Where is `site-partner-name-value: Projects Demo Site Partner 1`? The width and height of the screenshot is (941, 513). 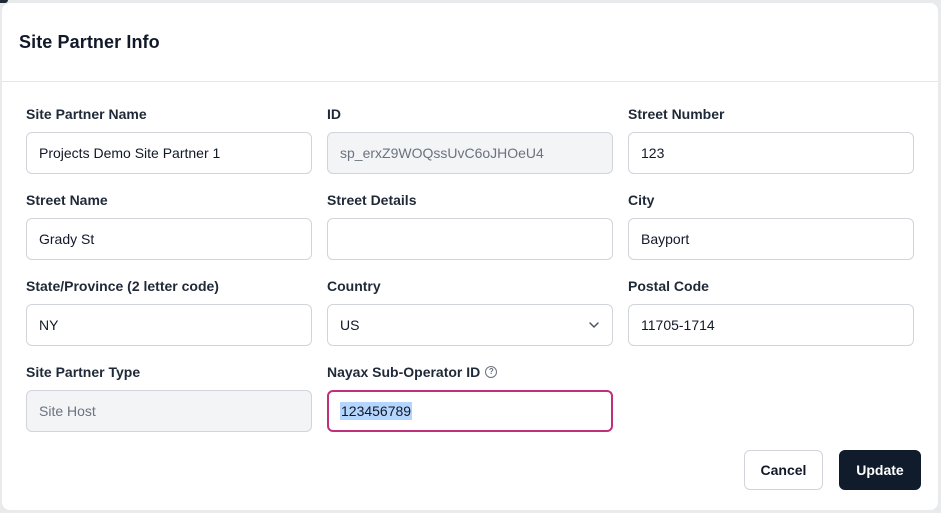
site-partner-name-value: Projects Demo Site Partner 1 is located at coordinates (130, 153).